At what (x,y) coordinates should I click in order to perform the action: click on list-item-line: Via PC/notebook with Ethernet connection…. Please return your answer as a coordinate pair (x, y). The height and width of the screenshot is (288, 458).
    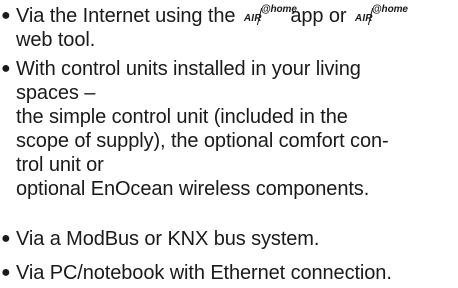
    Looking at the image, I should click on (204, 273).